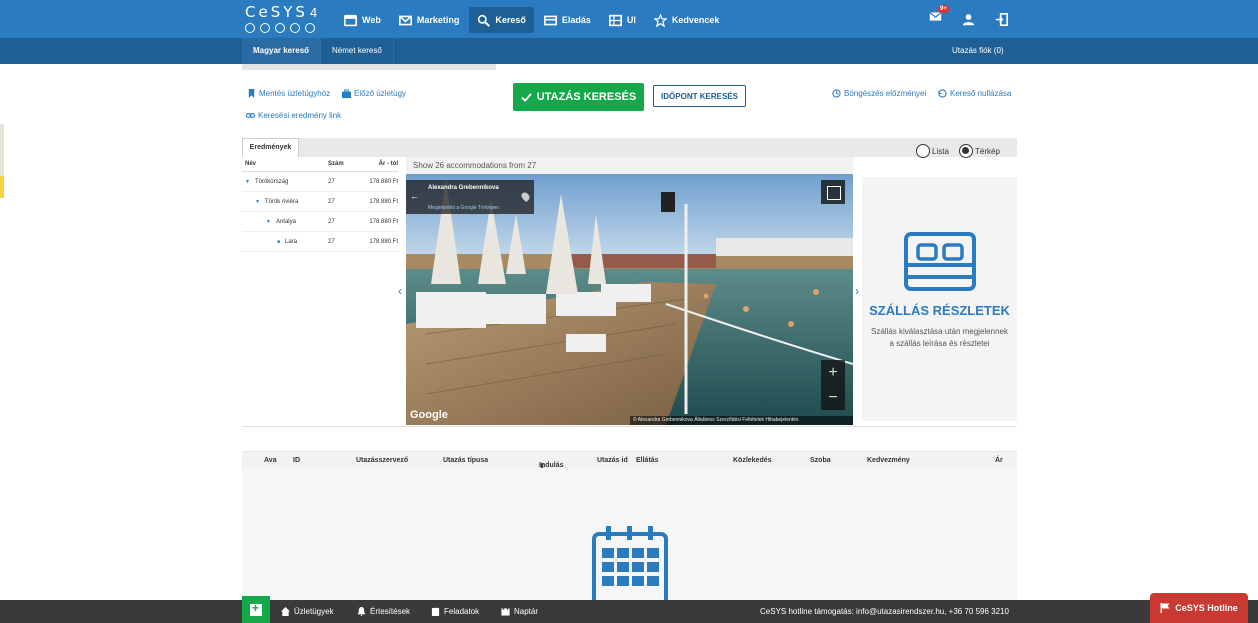 The image size is (1258, 623). What do you see at coordinates (2, 187) in the screenshot?
I see `side-accent-yellow` at bounding box center [2, 187].